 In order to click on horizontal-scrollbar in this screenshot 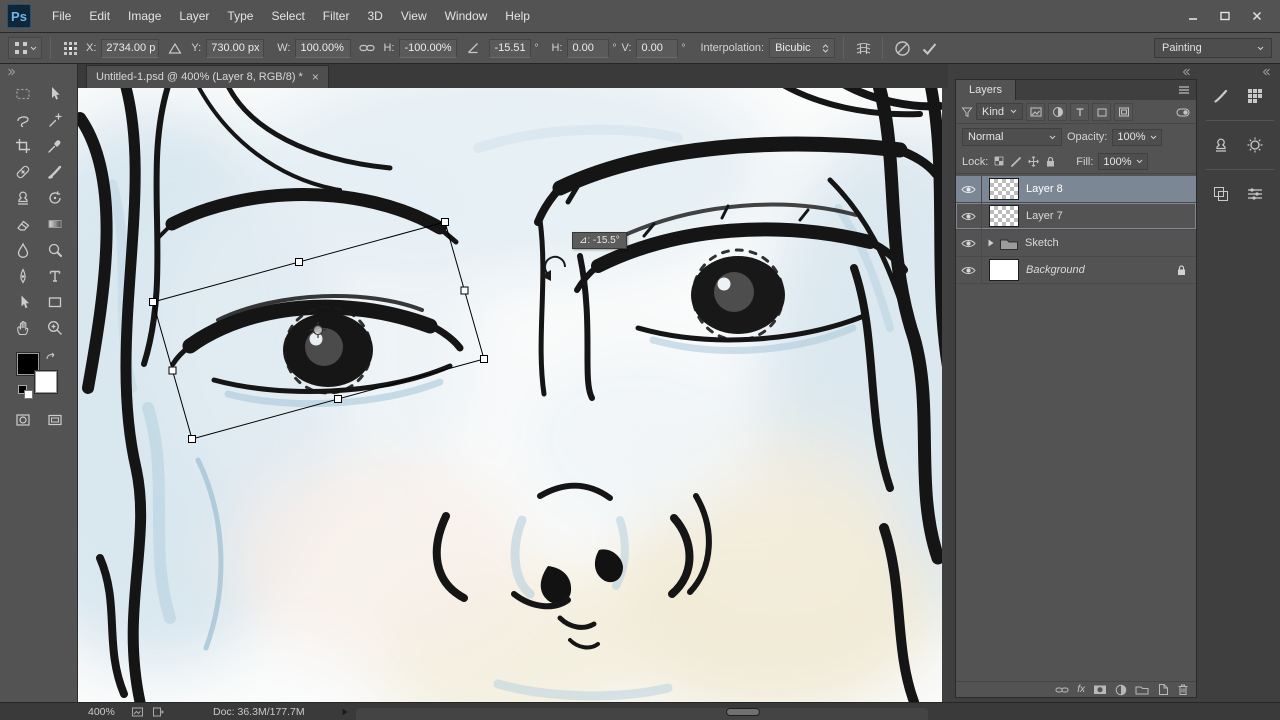, I will do `click(642, 714)`.